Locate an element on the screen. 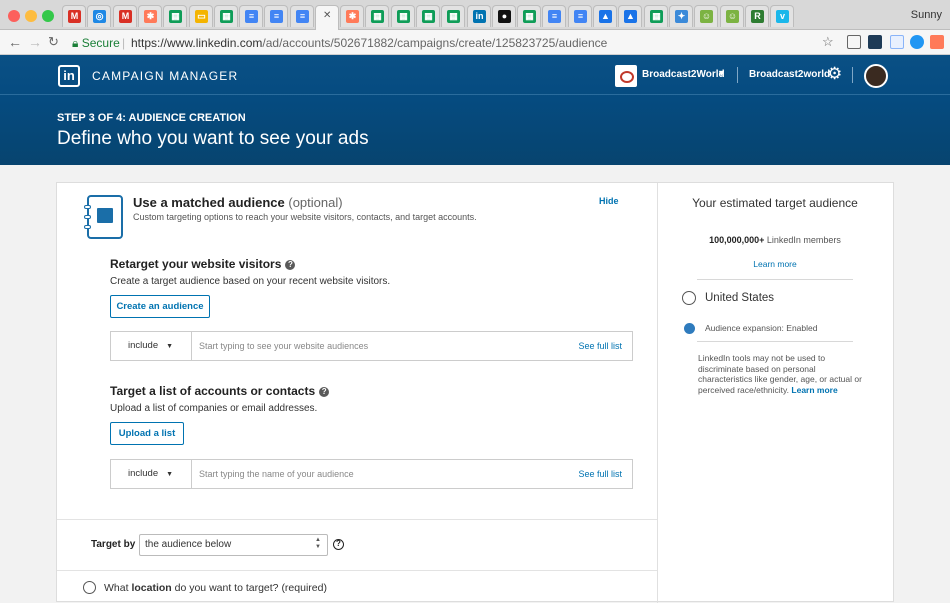  retarget-section-title: Retarget your website visitors? is located at coordinates (203, 264).